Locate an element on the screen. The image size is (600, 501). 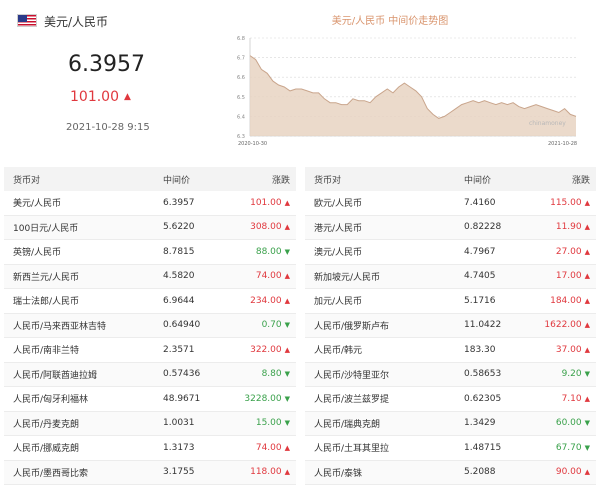
table-row: 澳元/人民币 4.7967 27.00 ▲ is located at coordinates (450, 252).